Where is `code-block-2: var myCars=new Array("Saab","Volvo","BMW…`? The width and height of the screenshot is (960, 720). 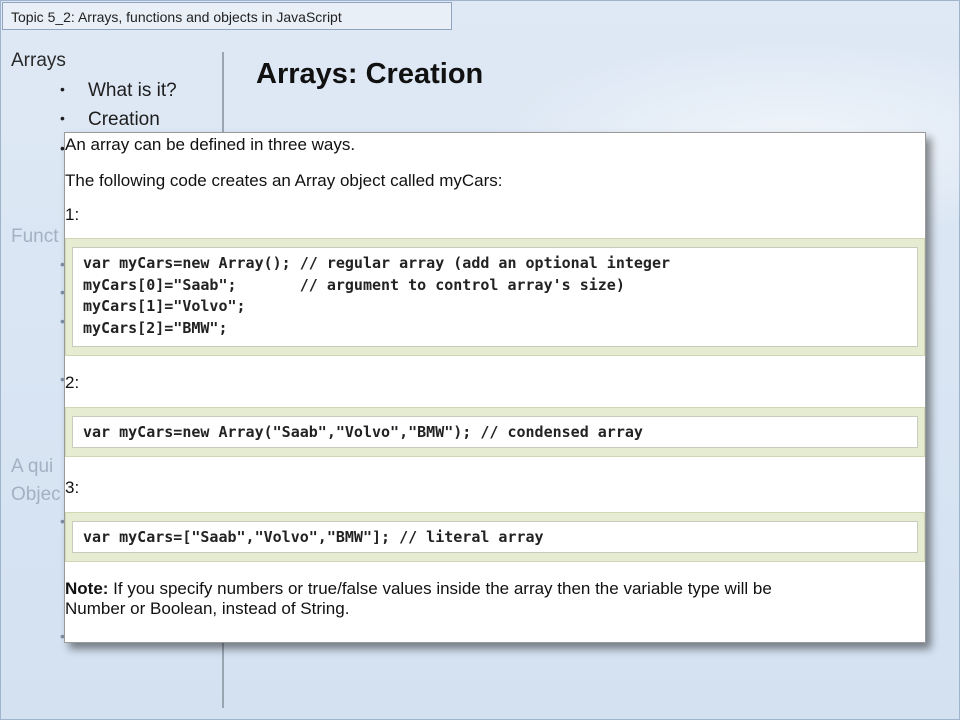
code-block-2: var myCars=new Array("Saab","Volvo","BMW… is located at coordinates (495, 432).